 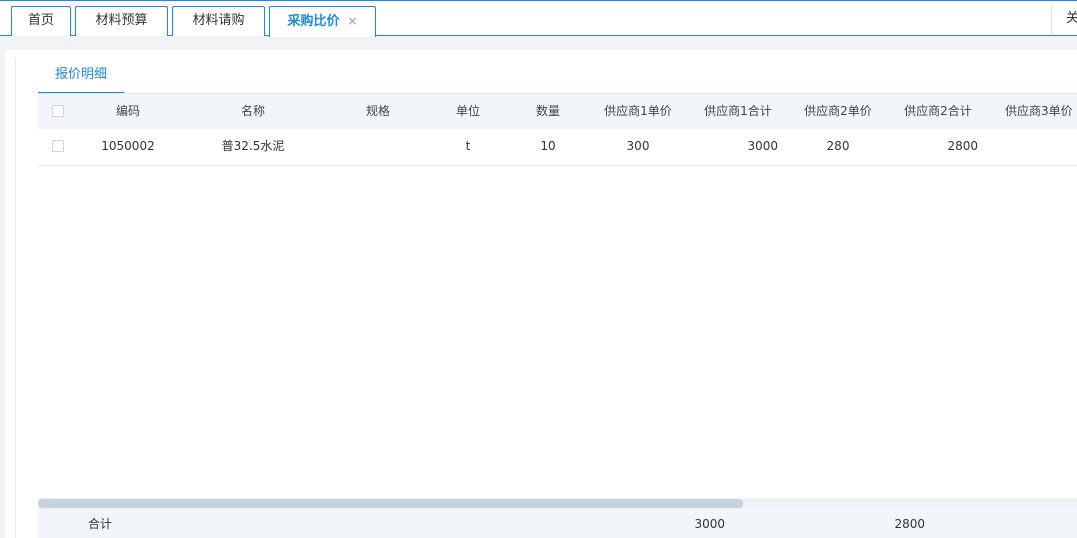 I want to click on table-row: 1050002 普32.5水泥 t 10 300 3000 280 2800, so click(x=557, y=147).